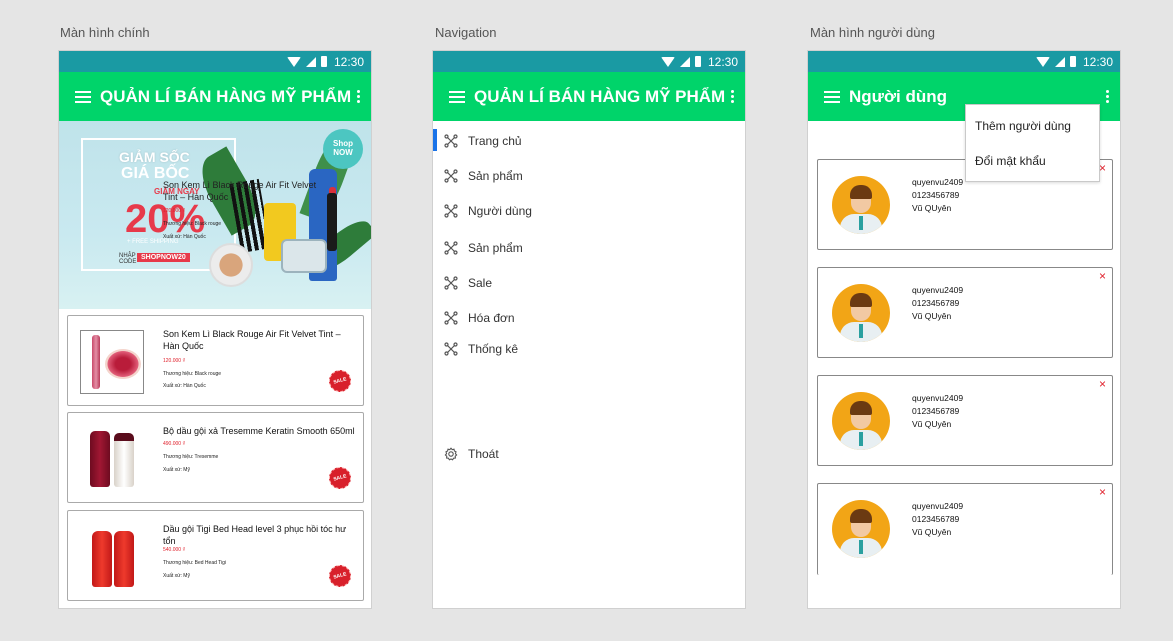  What do you see at coordinates (589, 283) in the screenshot?
I see `nav-item-sale: Sale` at bounding box center [589, 283].